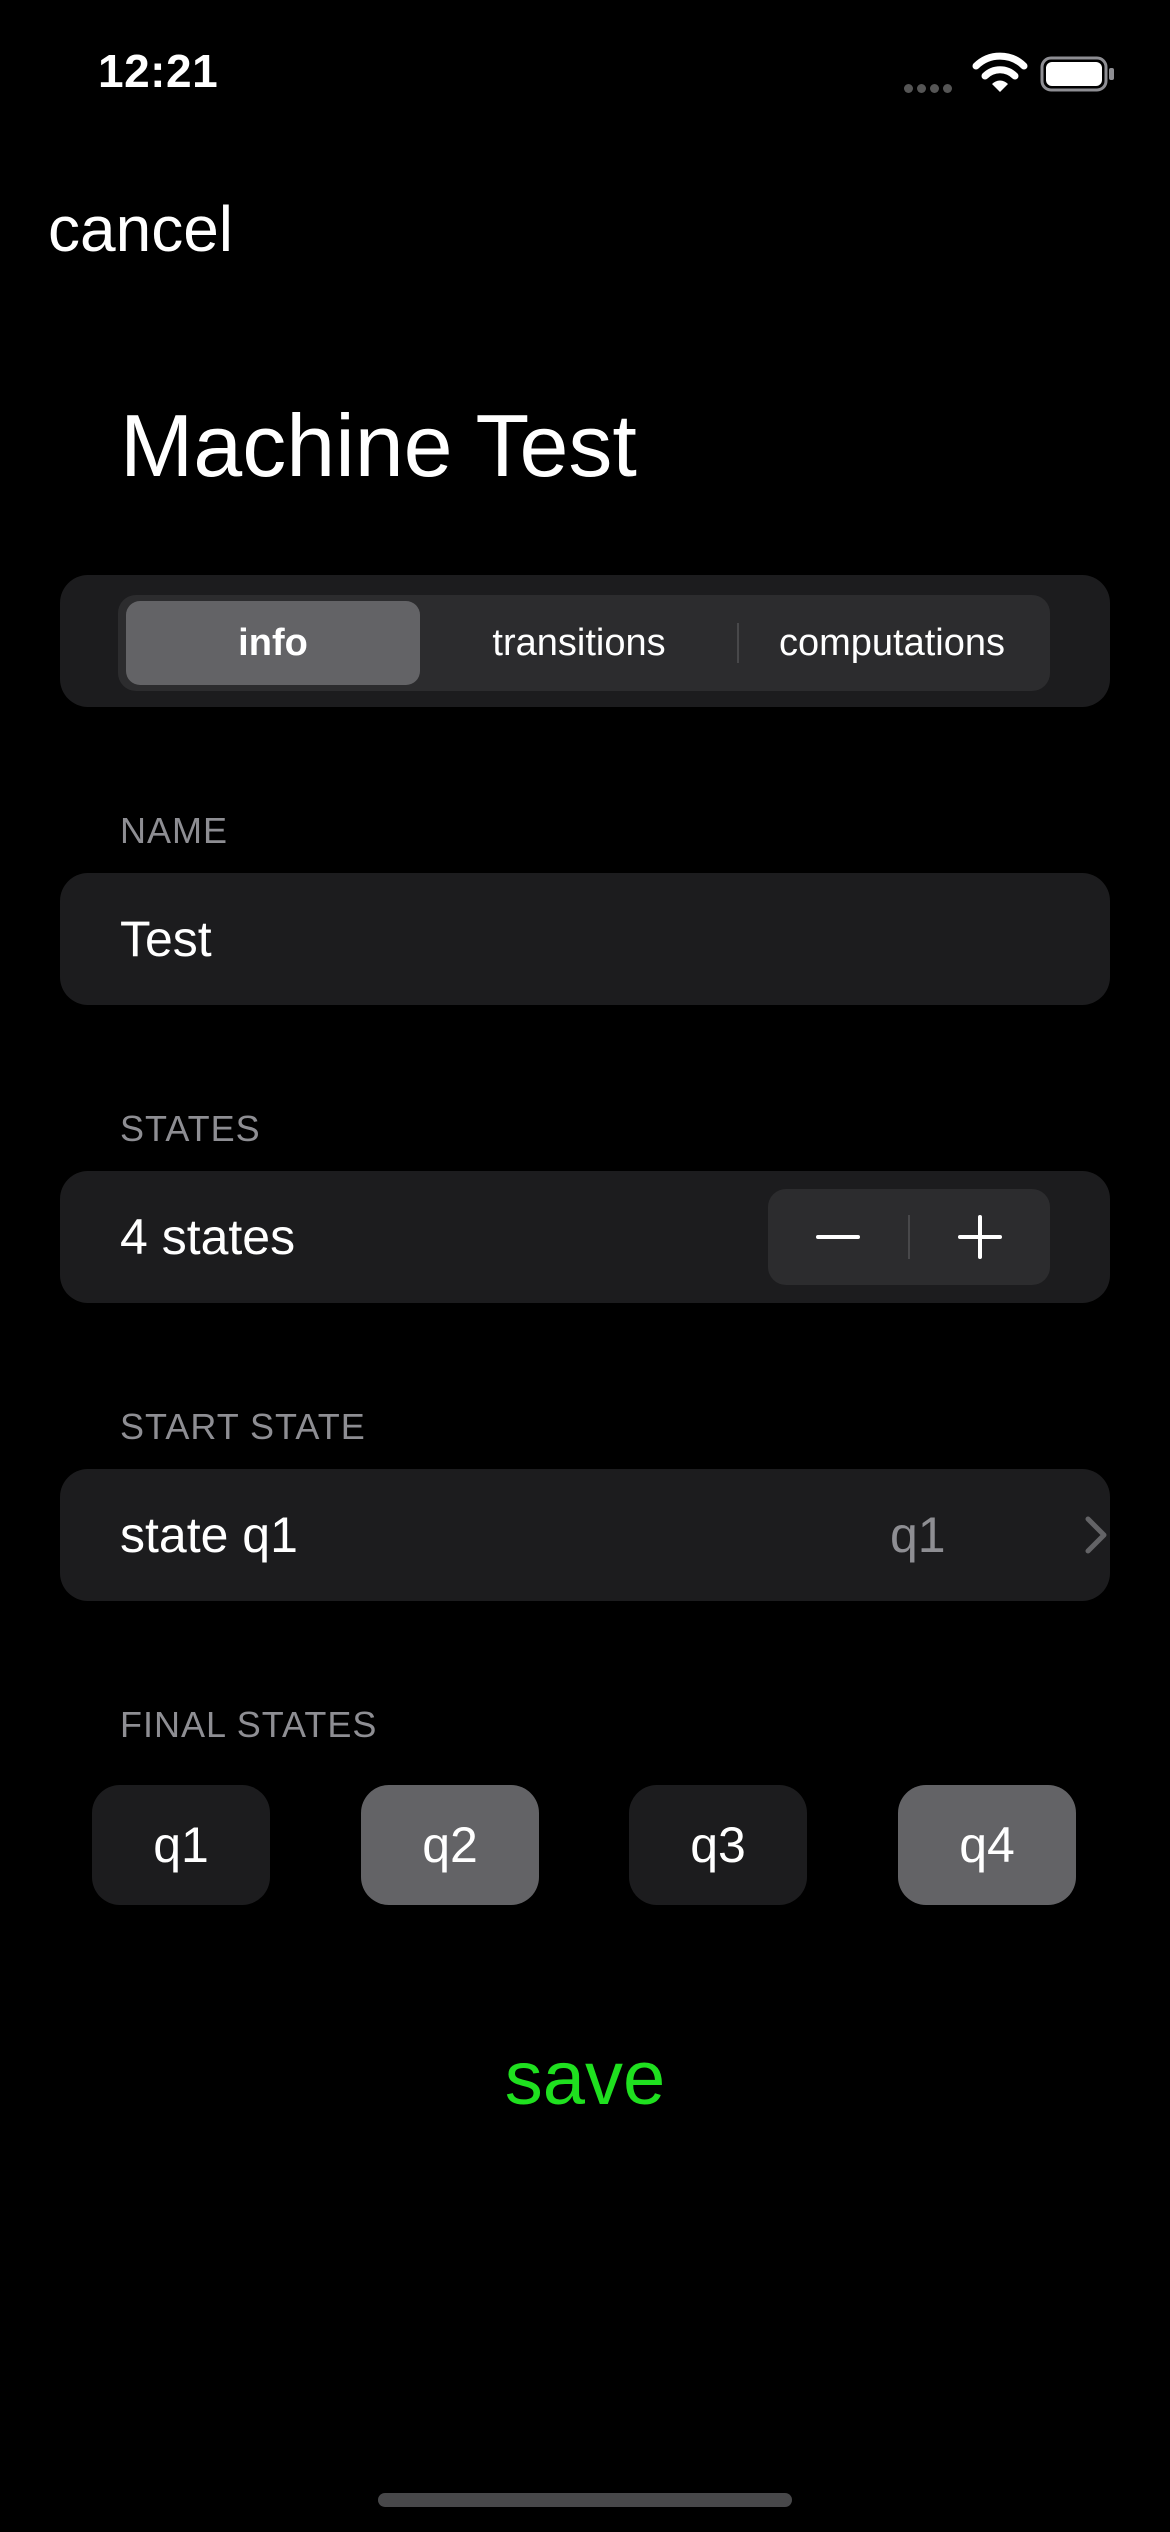  What do you see at coordinates (273, 643) in the screenshot?
I see `tab-info: info` at bounding box center [273, 643].